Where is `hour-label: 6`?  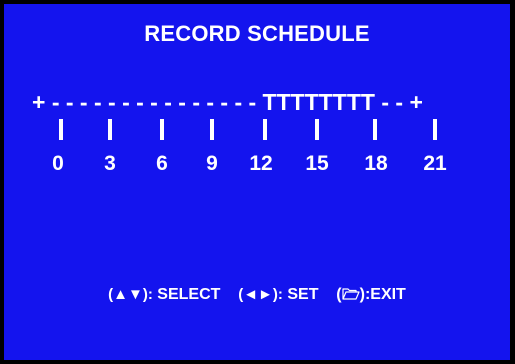
hour-label: 6 is located at coordinates (162, 163).